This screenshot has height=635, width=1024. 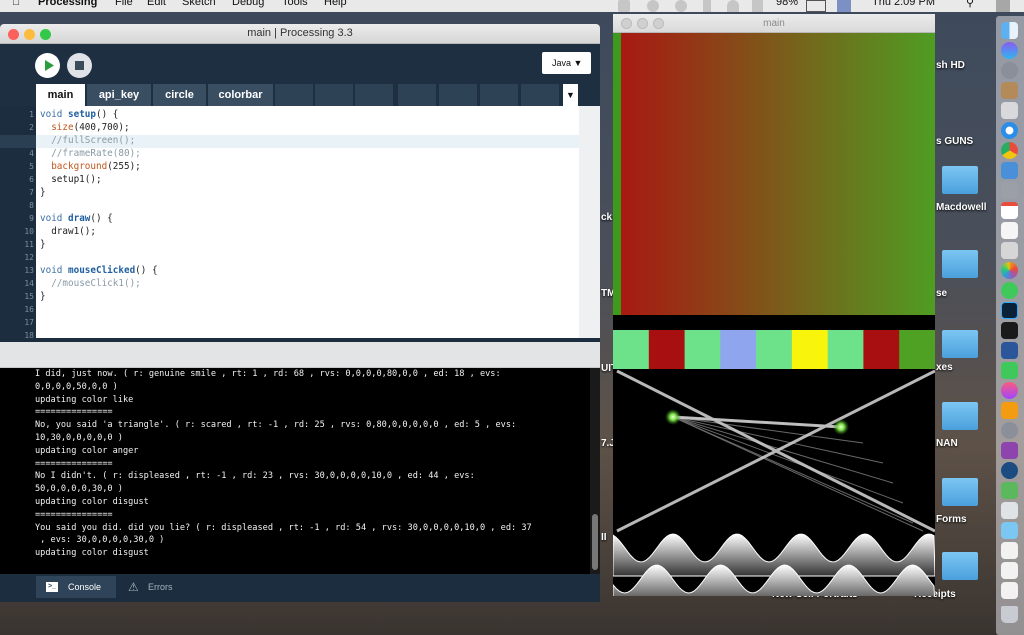 I want to click on editor-scrollbar, so click(x=589, y=222).